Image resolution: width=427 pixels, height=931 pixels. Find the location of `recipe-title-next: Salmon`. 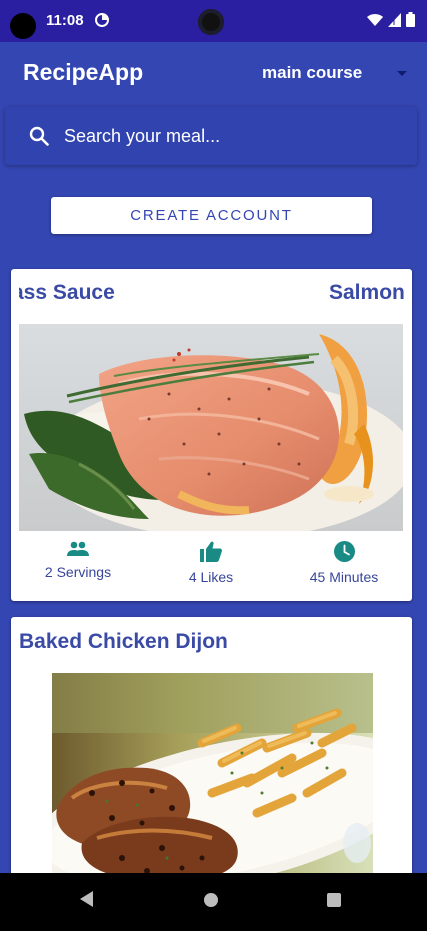

recipe-title-next: Salmon is located at coordinates (366, 292).